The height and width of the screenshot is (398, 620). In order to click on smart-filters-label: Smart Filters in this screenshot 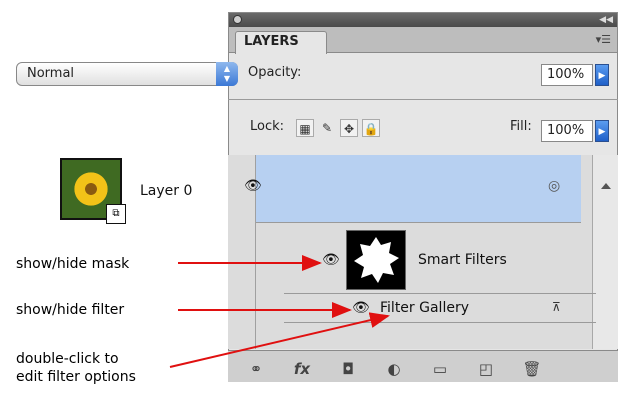, I will do `click(462, 260)`.